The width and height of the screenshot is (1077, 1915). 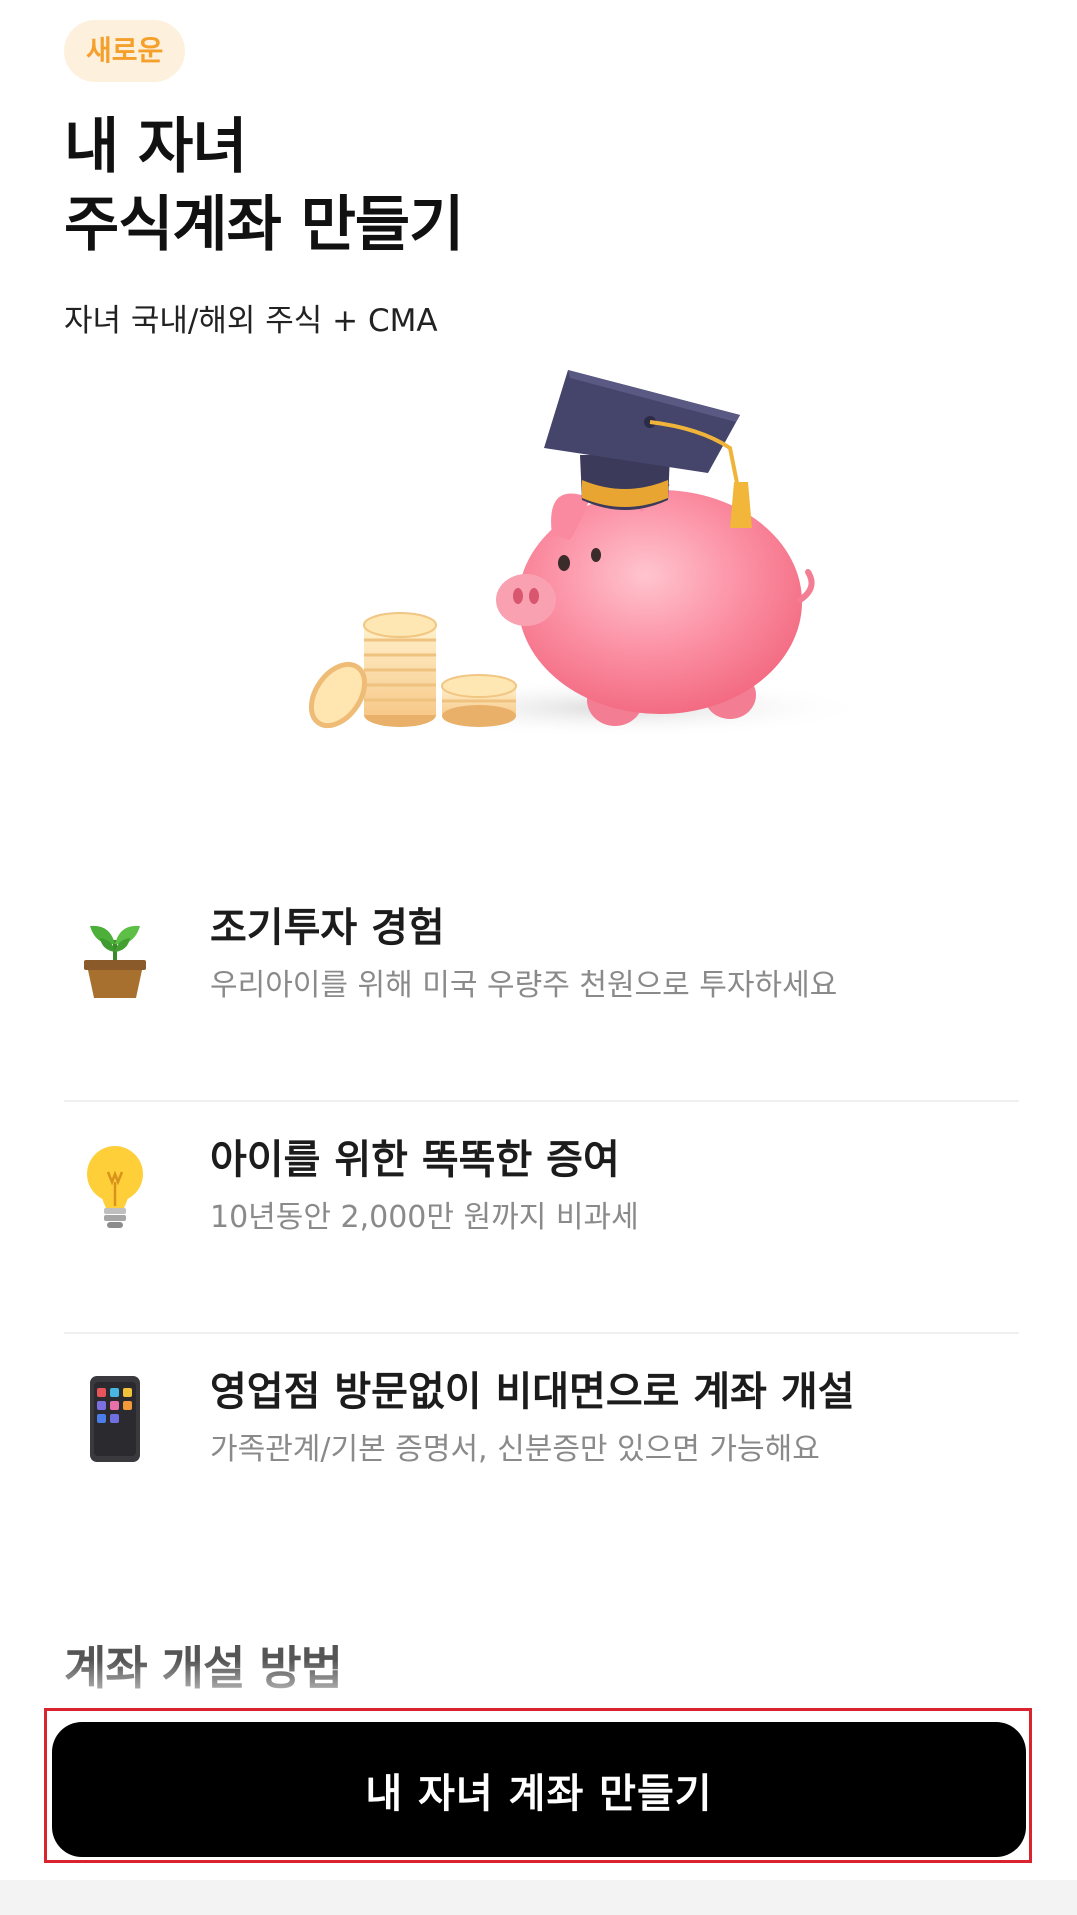 What do you see at coordinates (264, 186) in the screenshot?
I see `page-title: 내 자녀 주식계좌 만들기` at bounding box center [264, 186].